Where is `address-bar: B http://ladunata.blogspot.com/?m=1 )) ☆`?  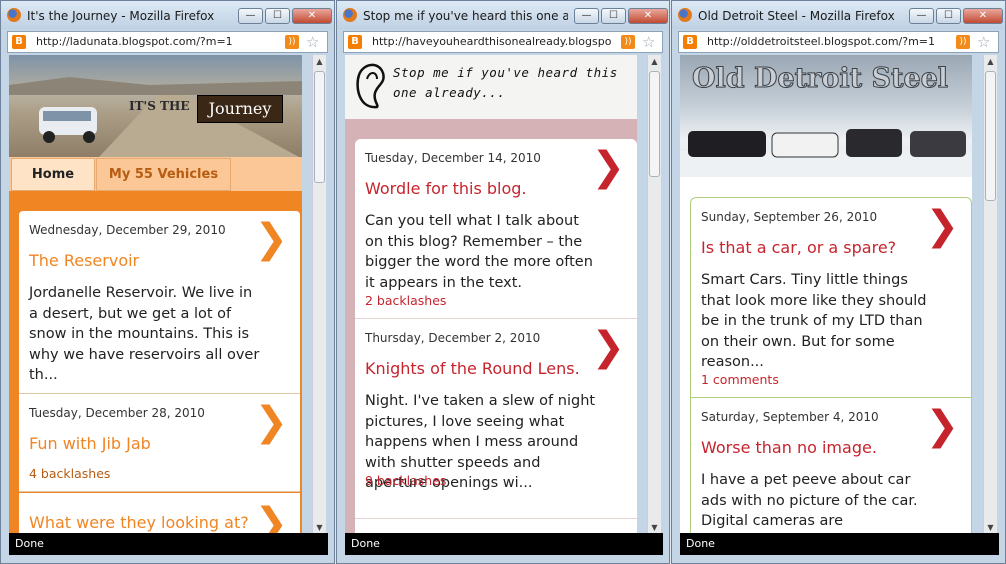 address-bar: B http://ladunata.blogspot.com/?m=1 )) ☆ is located at coordinates (167, 42).